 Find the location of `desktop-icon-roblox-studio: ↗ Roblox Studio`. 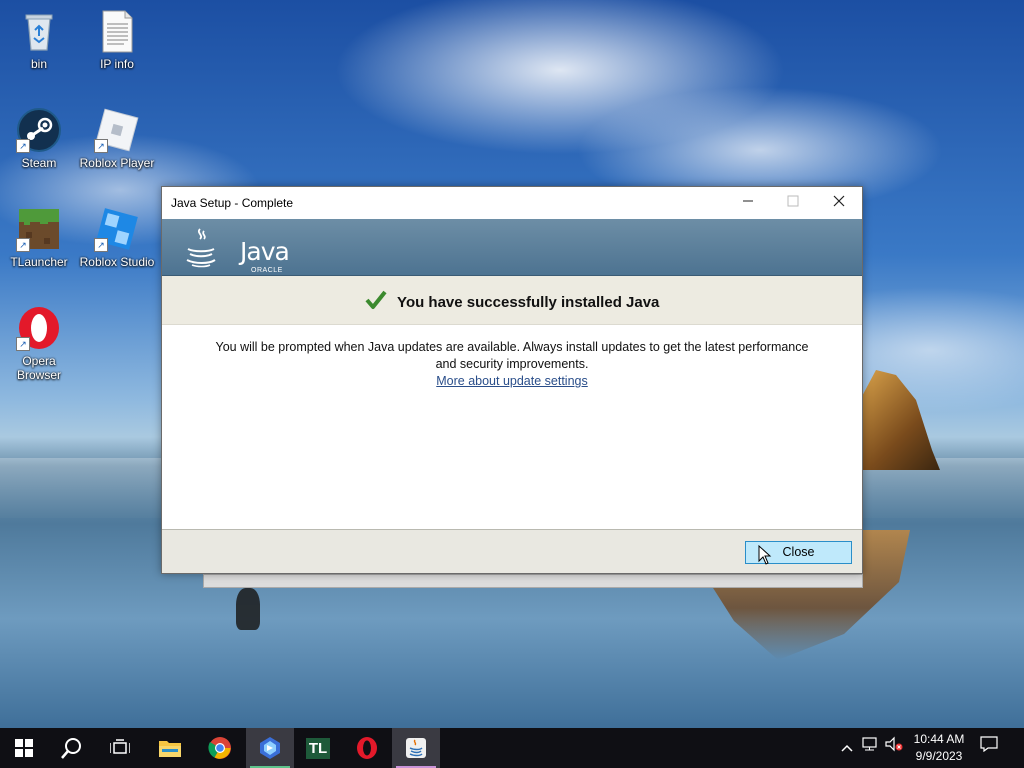

desktop-icon-roblox-studio: ↗ Roblox Studio is located at coordinates (117, 237).